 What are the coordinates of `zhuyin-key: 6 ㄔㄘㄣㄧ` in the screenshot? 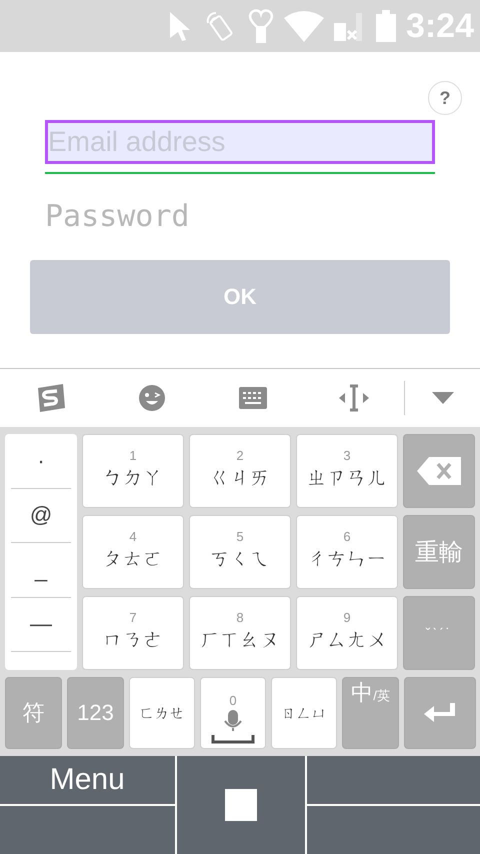 It's located at (347, 552).